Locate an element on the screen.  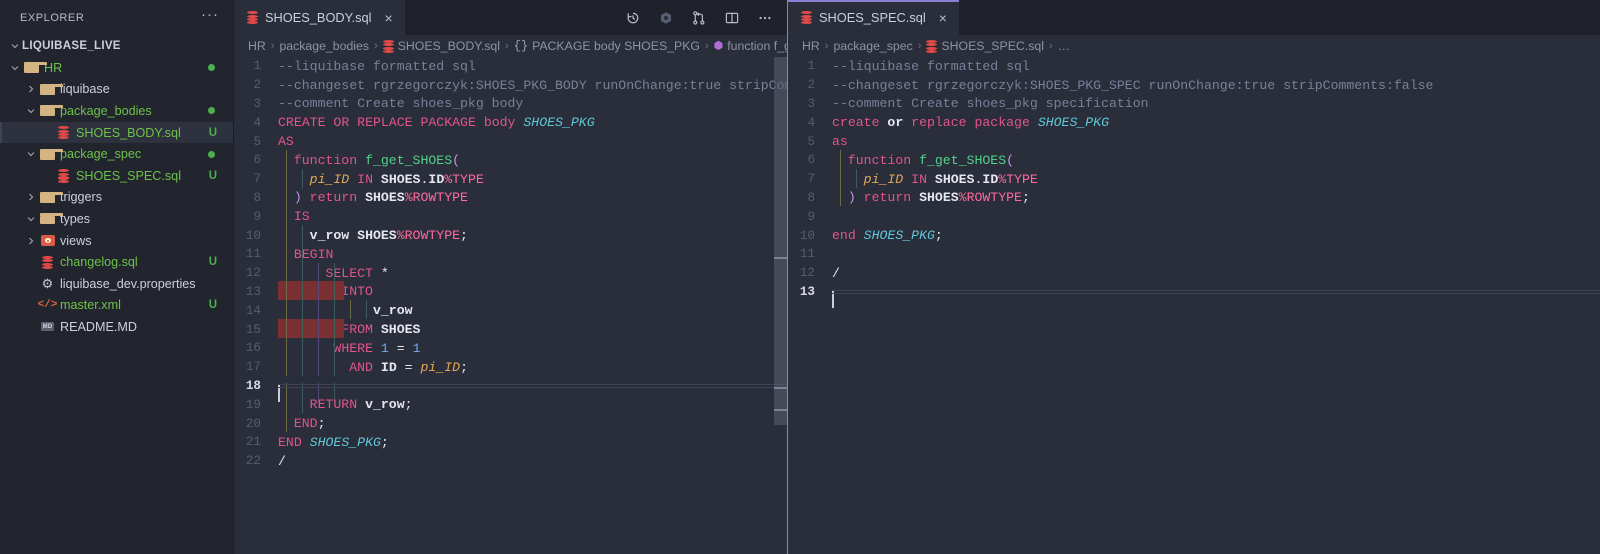
code-line: 8 ) return SHOES%ROWTYPE is located at coordinates (510, 197).